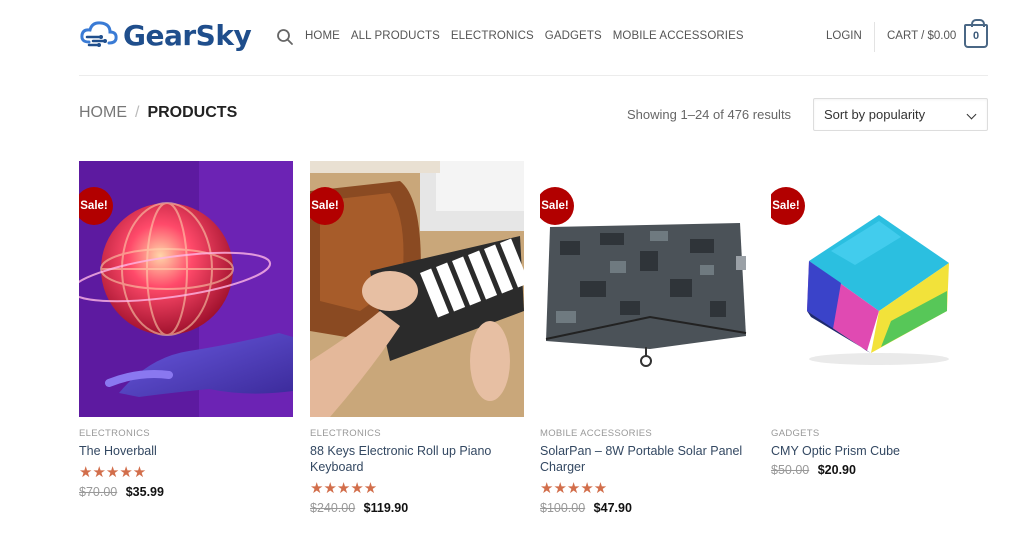 This screenshot has width=1024, height=539. I want to click on sale-price: $47.90, so click(612, 508).